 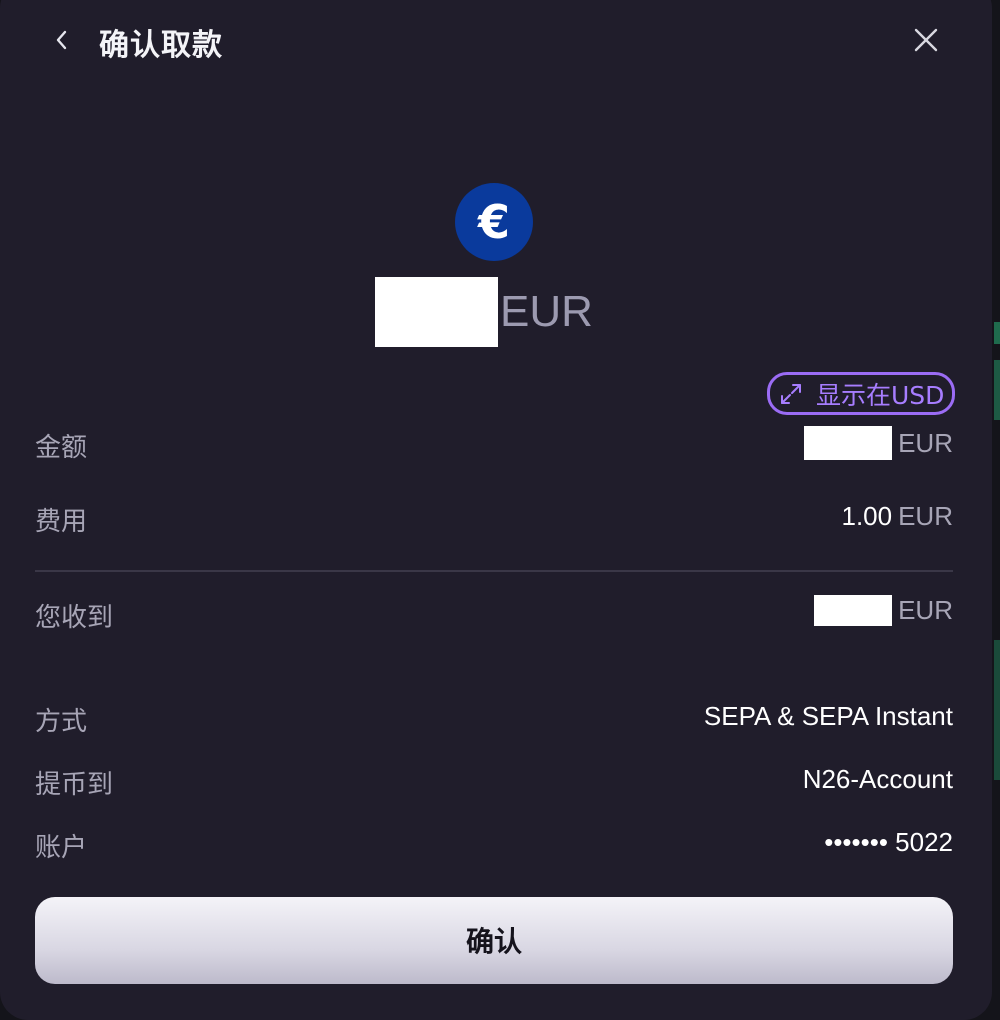 I want to click on method-value: SEPA & SEPA Instant, so click(x=828, y=716).